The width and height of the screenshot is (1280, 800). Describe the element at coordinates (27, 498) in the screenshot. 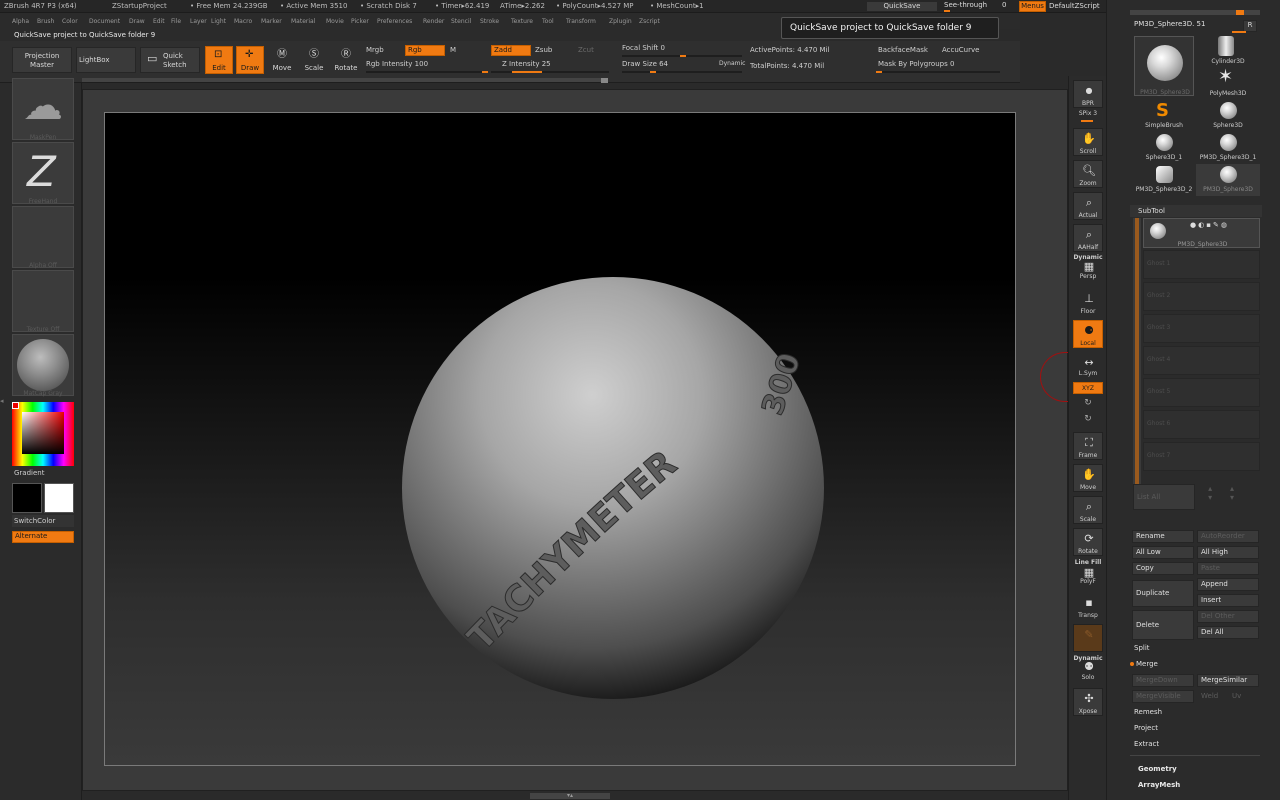

I see `main-color-swatch` at that location.